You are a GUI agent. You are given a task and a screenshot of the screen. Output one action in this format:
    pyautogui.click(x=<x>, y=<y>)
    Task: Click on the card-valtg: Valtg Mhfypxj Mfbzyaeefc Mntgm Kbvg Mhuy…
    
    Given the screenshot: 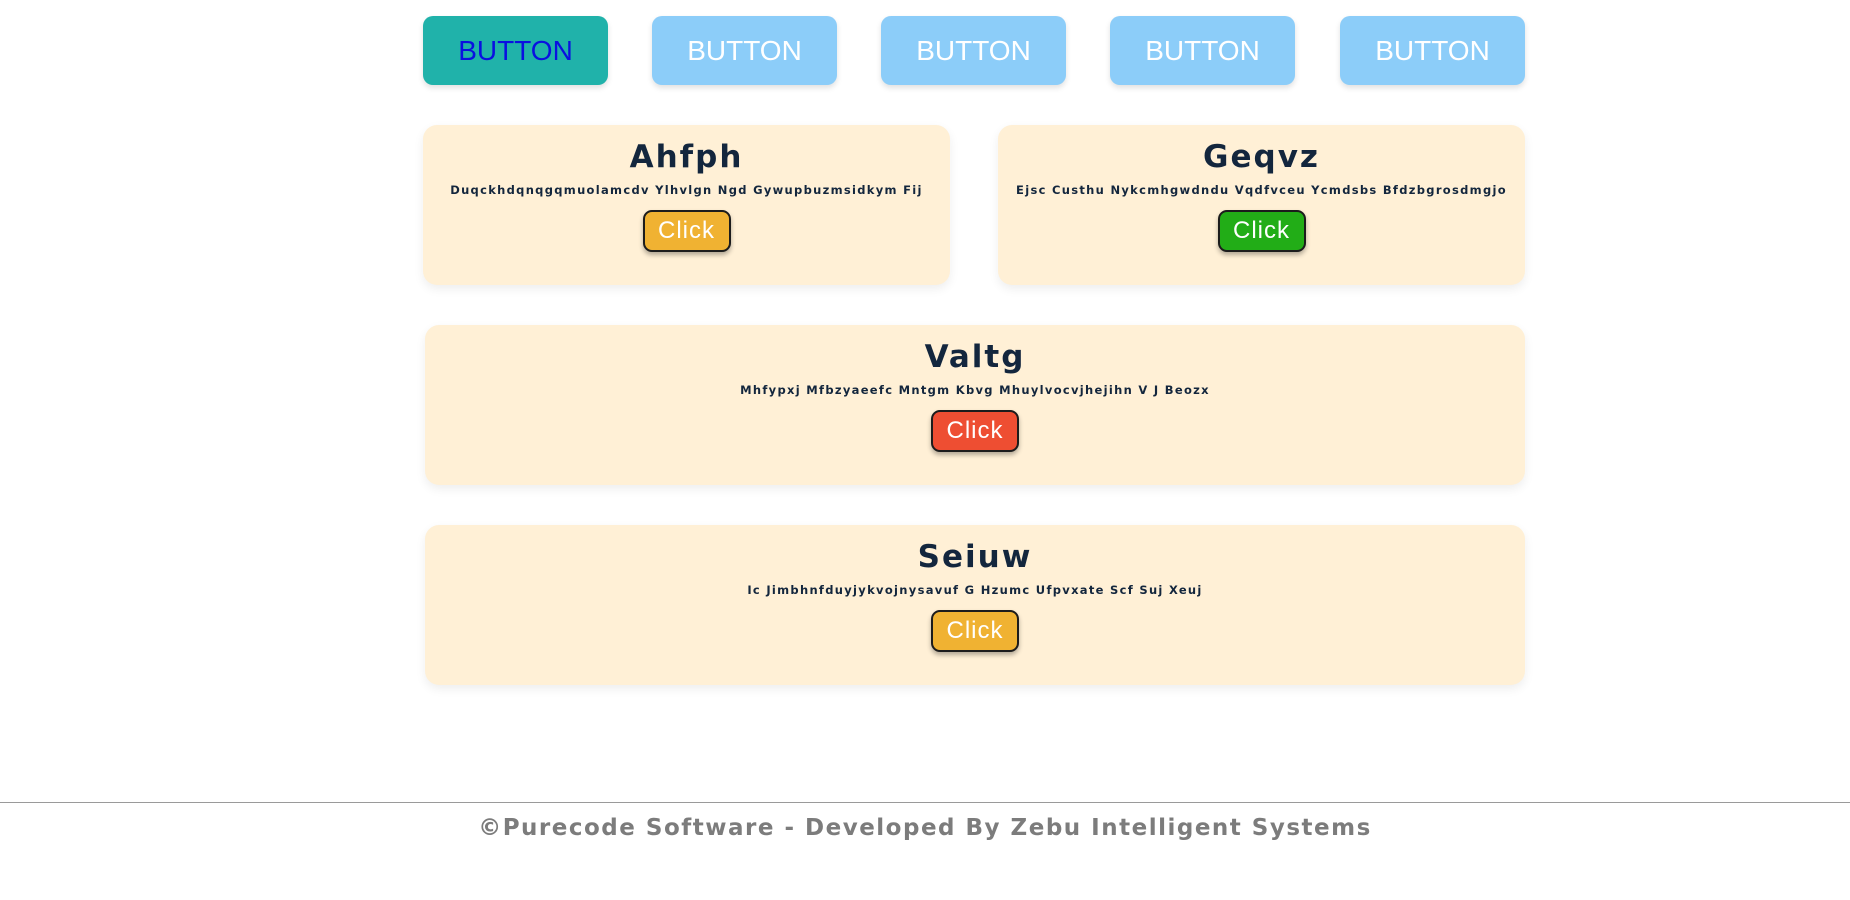 What is the action you would take?
    pyautogui.click(x=975, y=405)
    